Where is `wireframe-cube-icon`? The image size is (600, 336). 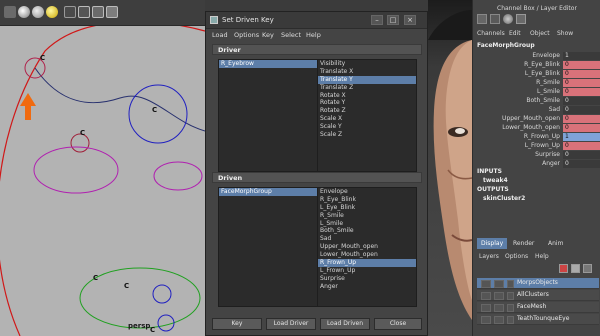 wireframe-cube-icon is located at coordinates (84, 12).